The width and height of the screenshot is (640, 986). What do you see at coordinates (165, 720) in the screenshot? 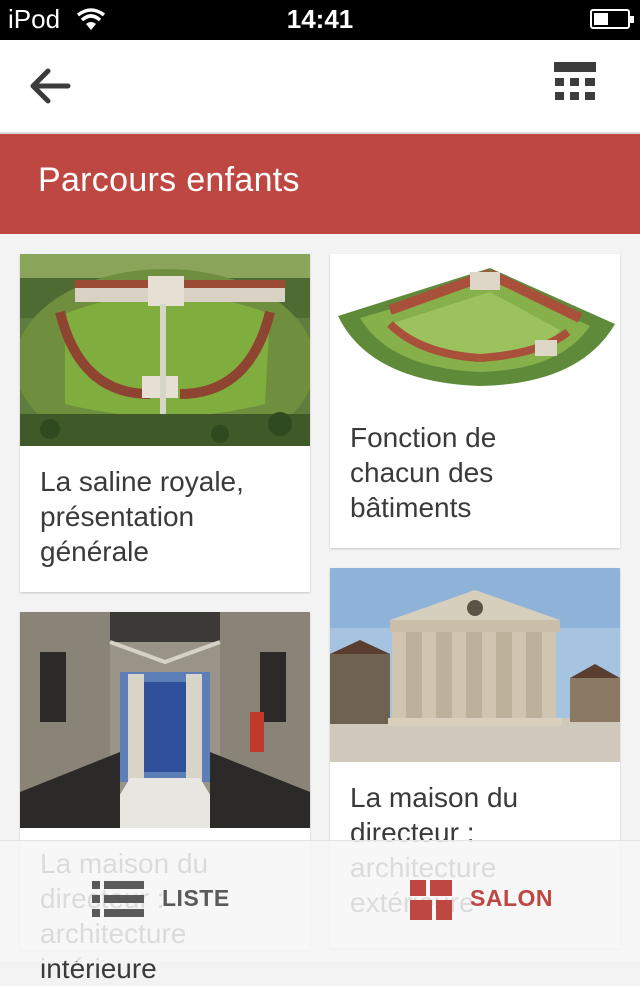
I see `interior-staircase-photo` at bounding box center [165, 720].